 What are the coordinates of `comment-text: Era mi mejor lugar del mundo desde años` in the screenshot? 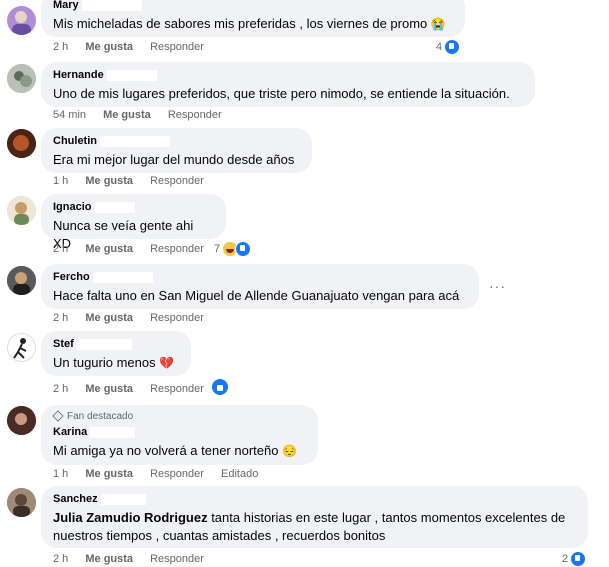 It's located at (174, 159).